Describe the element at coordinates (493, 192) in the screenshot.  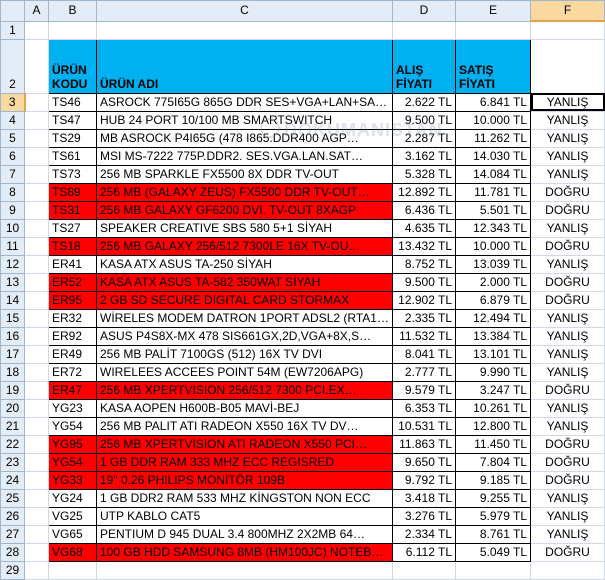
I see `sell-price-cell: 11.781 TL` at that location.